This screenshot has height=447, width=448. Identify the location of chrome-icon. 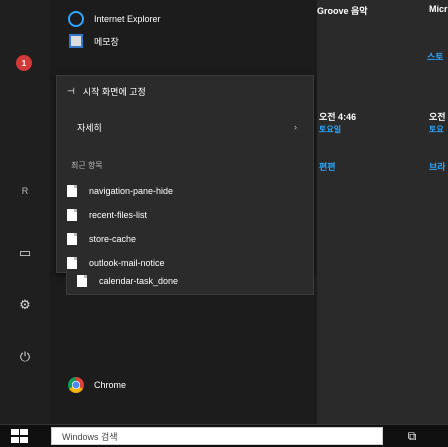
(76, 385).